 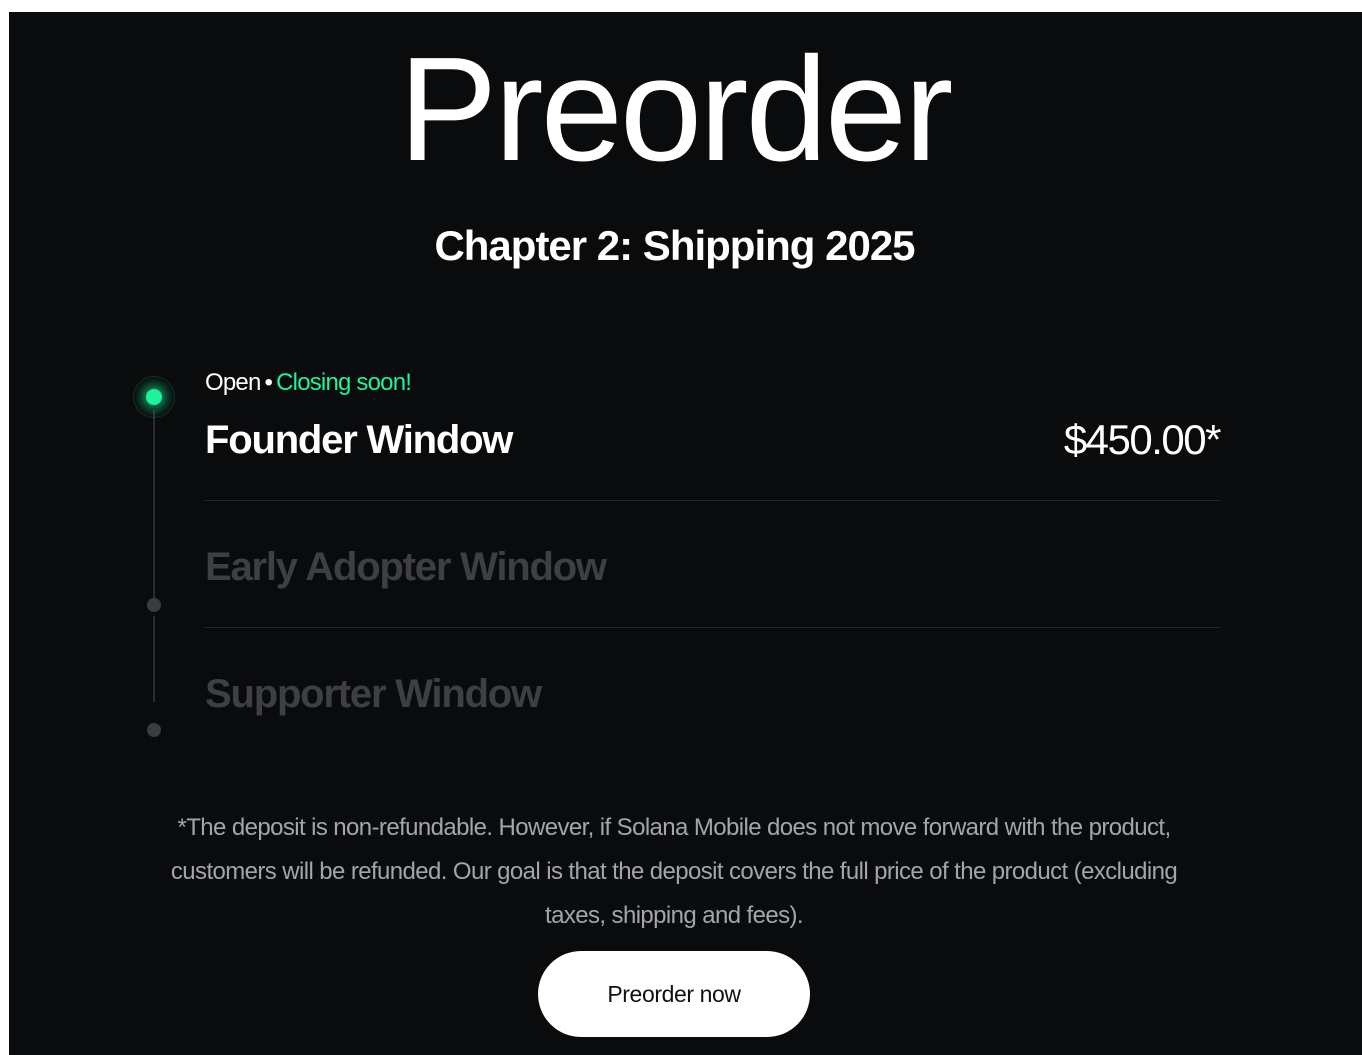 I want to click on window-option-supporter: Supporter Window, so click(x=712, y=700).